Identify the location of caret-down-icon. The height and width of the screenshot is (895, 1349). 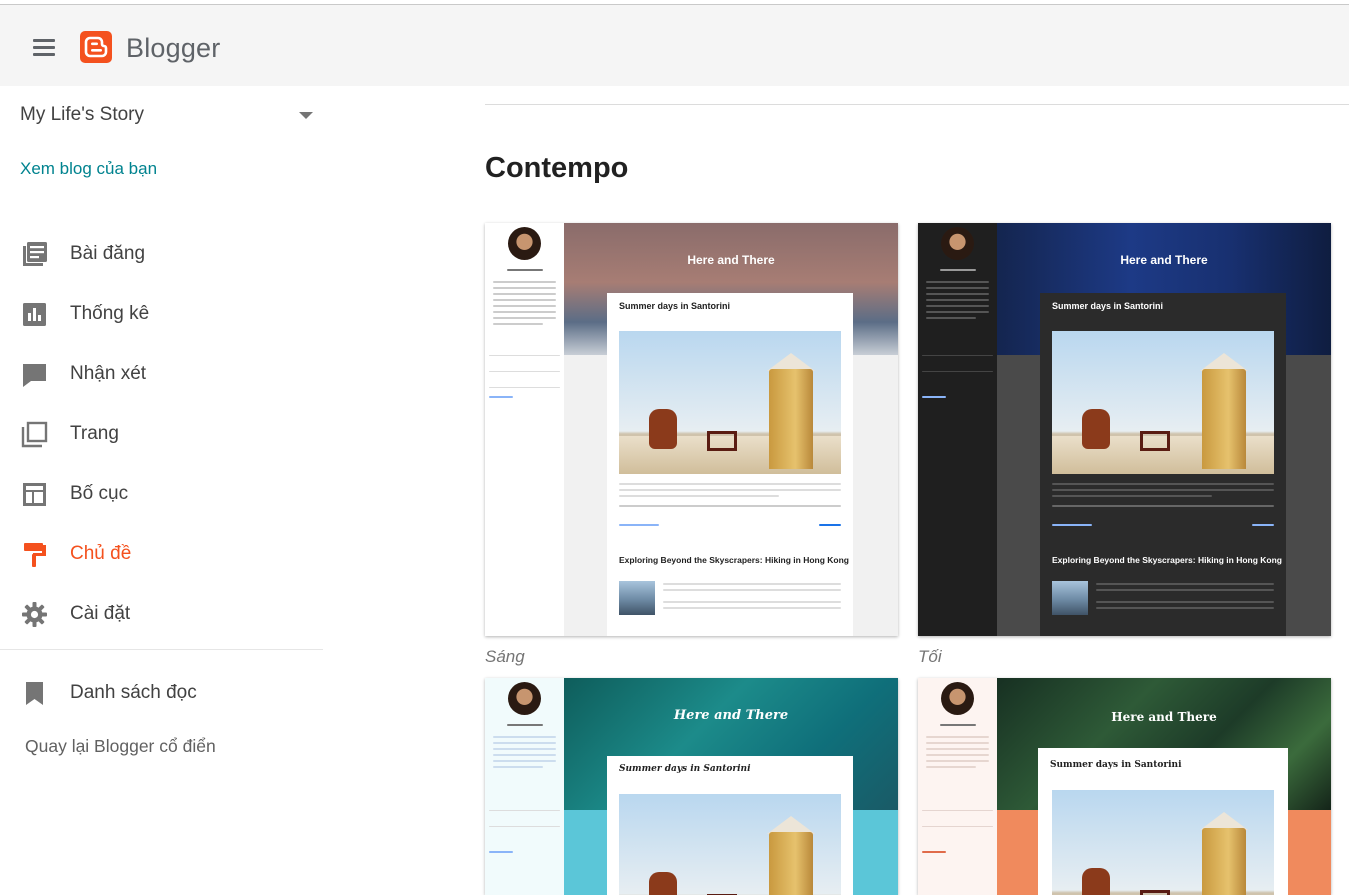
(306, 115).